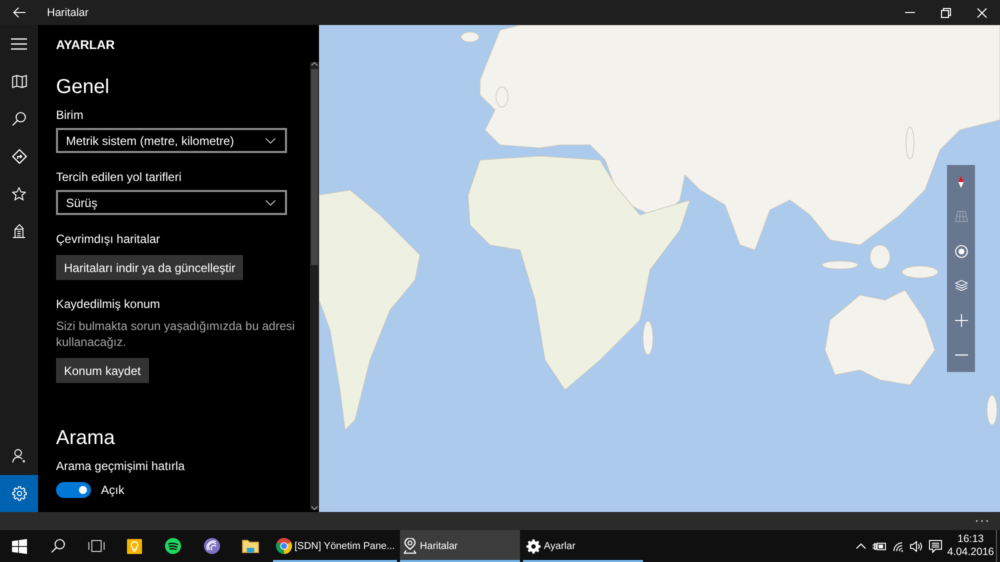 The image size is (1000, 562). I want to click on toggle-switch, so click(73, 490).